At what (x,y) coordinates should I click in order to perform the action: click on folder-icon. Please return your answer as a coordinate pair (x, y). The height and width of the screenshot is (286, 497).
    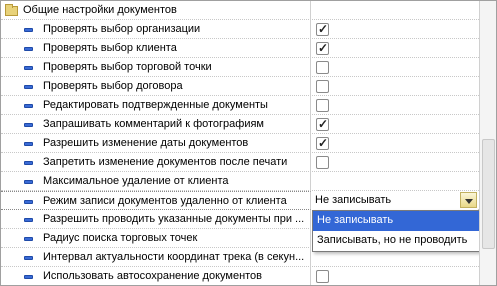
    Looking at the image, I should click on (11, 10).